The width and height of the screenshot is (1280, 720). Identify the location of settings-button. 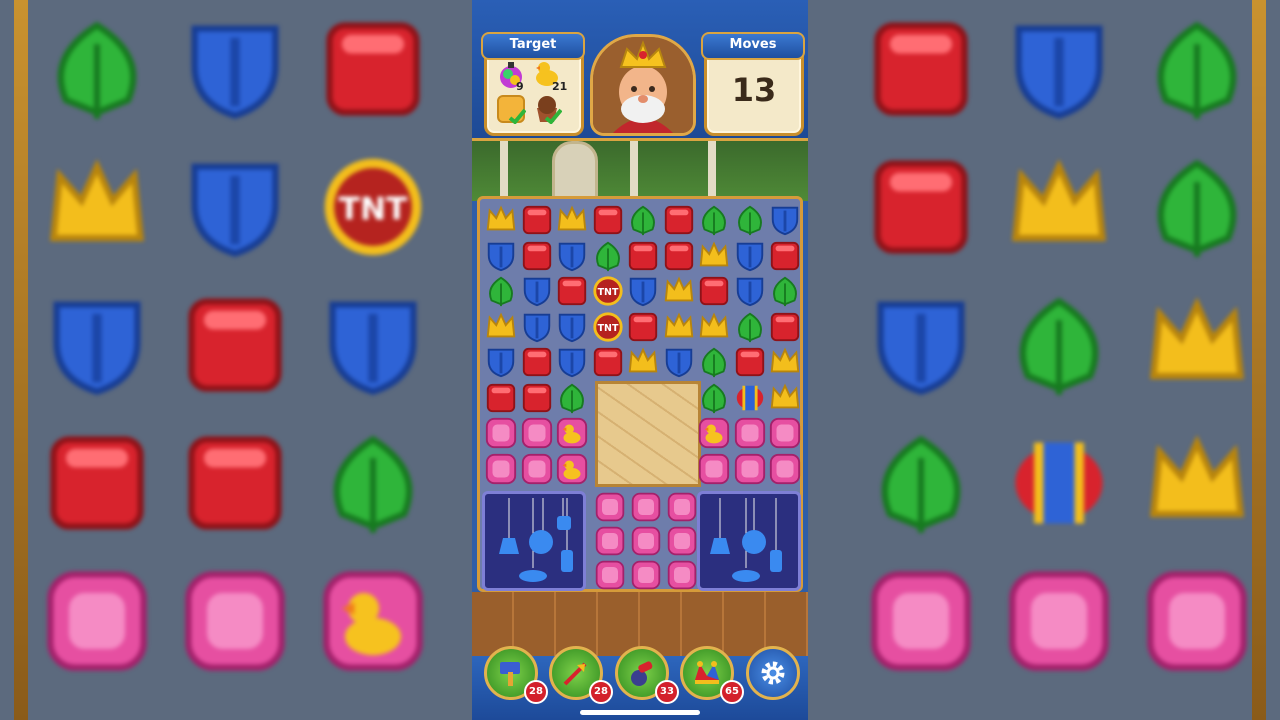
(773, 673).